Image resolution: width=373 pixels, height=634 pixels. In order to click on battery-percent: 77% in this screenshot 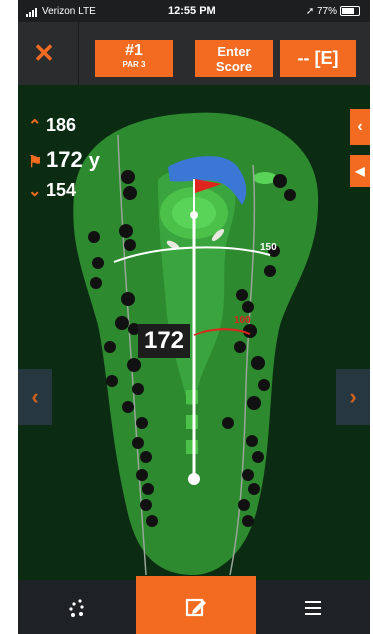, I will do `click(326, 11)`.